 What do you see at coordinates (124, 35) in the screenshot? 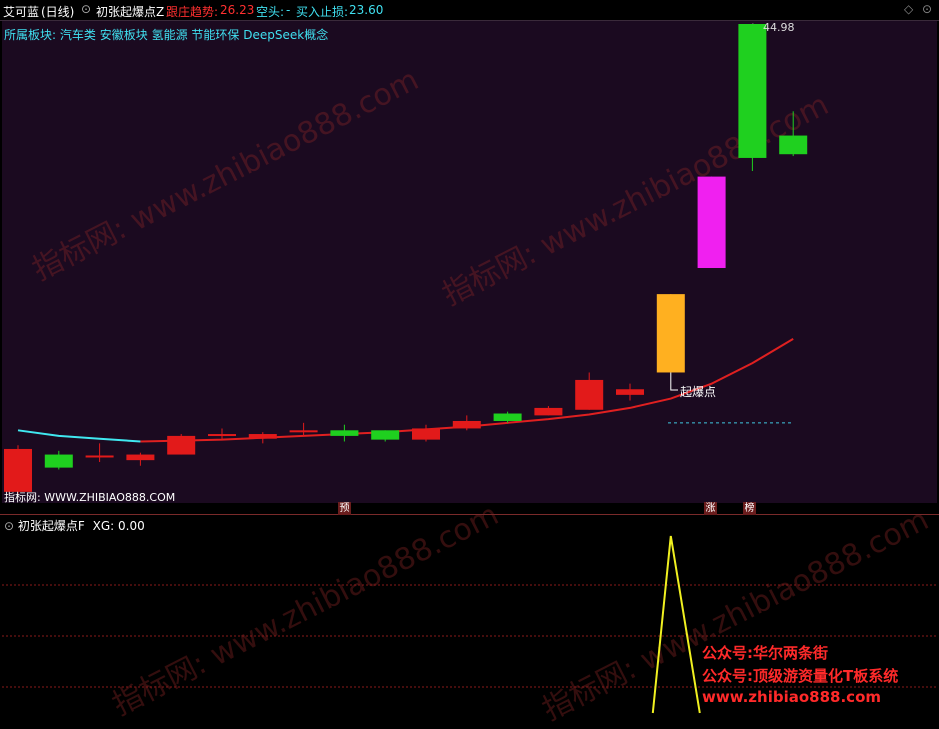
I see `sector-item: 安徽板块` at bounding box center [124, 35].